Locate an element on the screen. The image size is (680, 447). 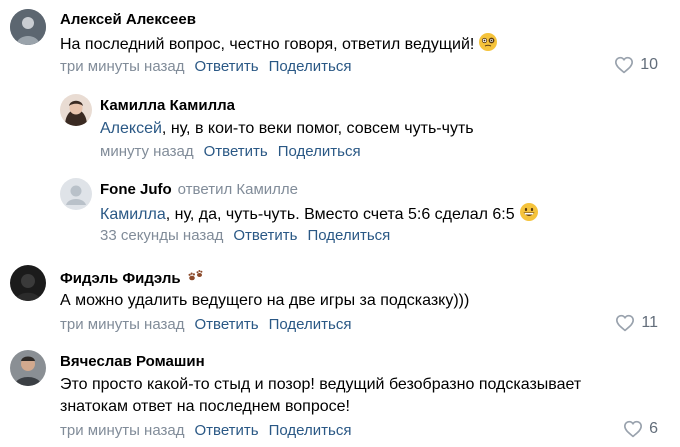
face-with-monocle-emoji is located at coordinates (488, 45).